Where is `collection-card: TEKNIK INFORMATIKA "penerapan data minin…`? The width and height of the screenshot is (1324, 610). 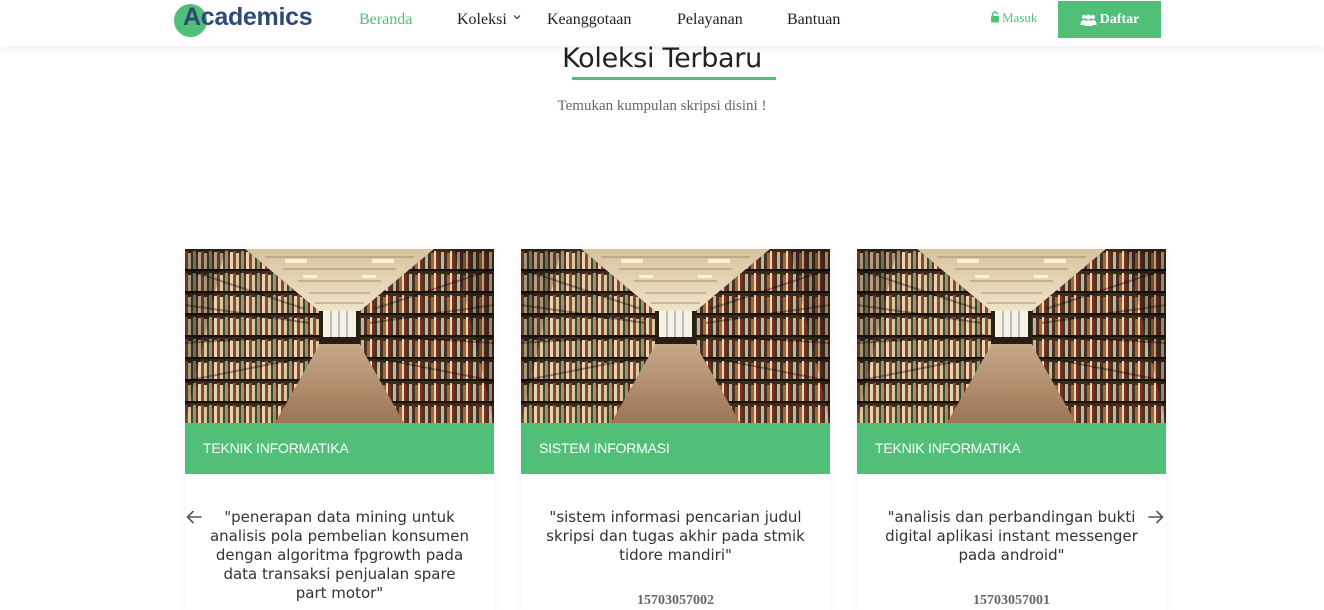
collection-card: TEKNIK INFORMATIKA "penerapan data minin… is located at coordinates (339, 429).